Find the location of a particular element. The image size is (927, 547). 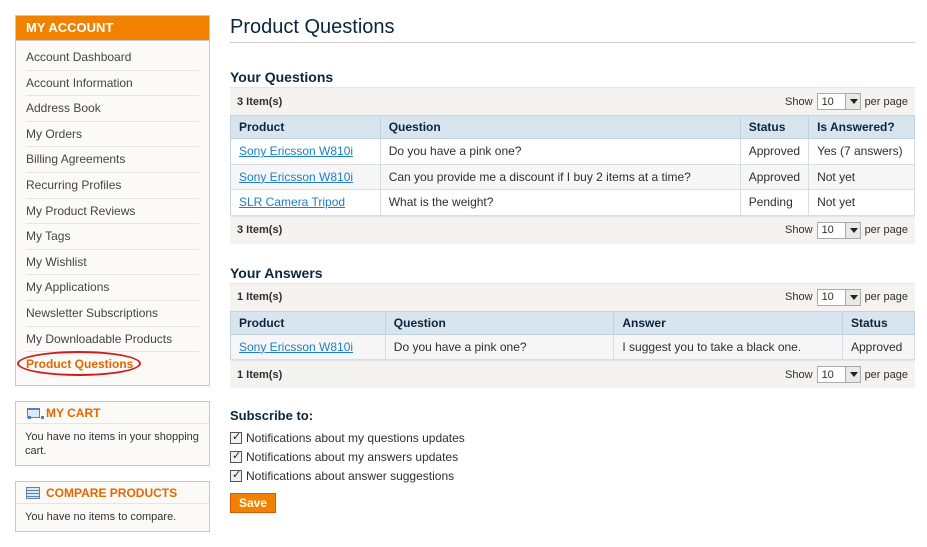

compare-block-header: COMPARE PRODUCTS is located at coordinates (112, 493).